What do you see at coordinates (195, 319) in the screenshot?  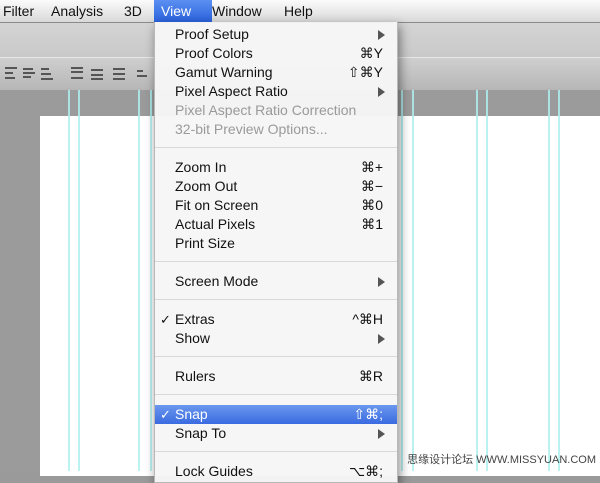 I see `menu-item-label: Extras` at bounding box center [195, 319].